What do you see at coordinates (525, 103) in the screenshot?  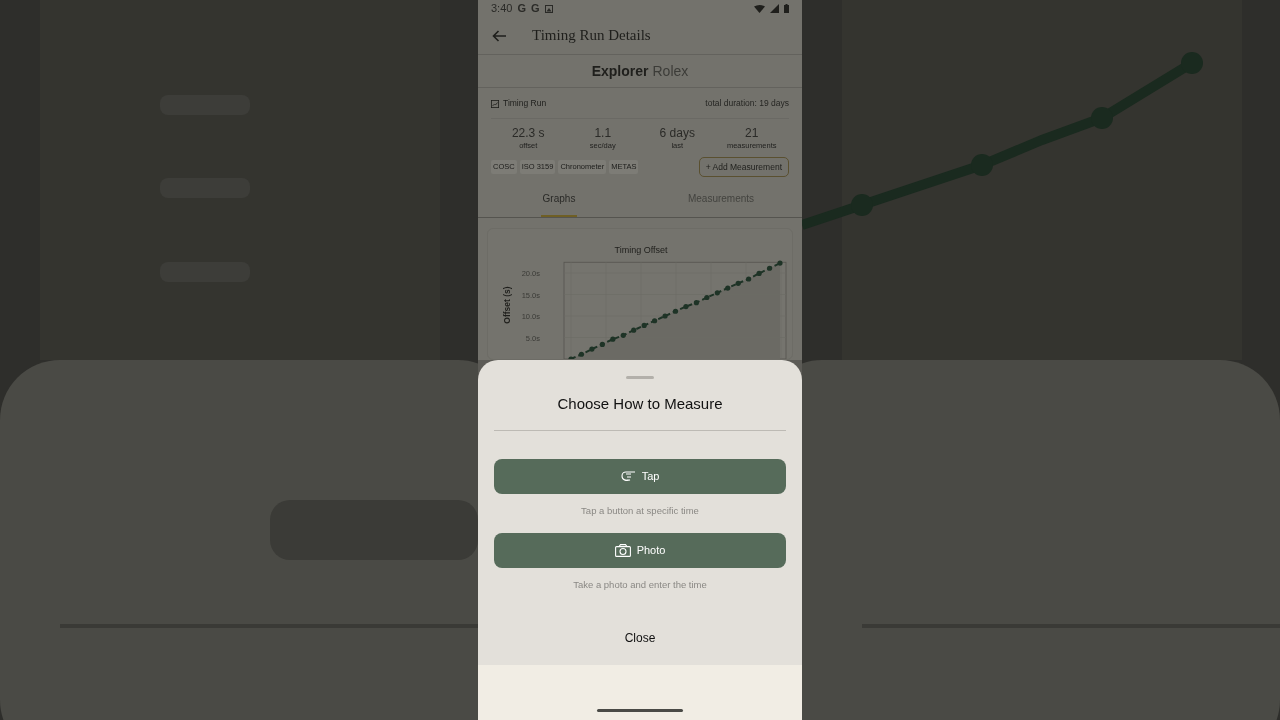 I see `run-title: Timing Run` at bounding box center [525, 103].